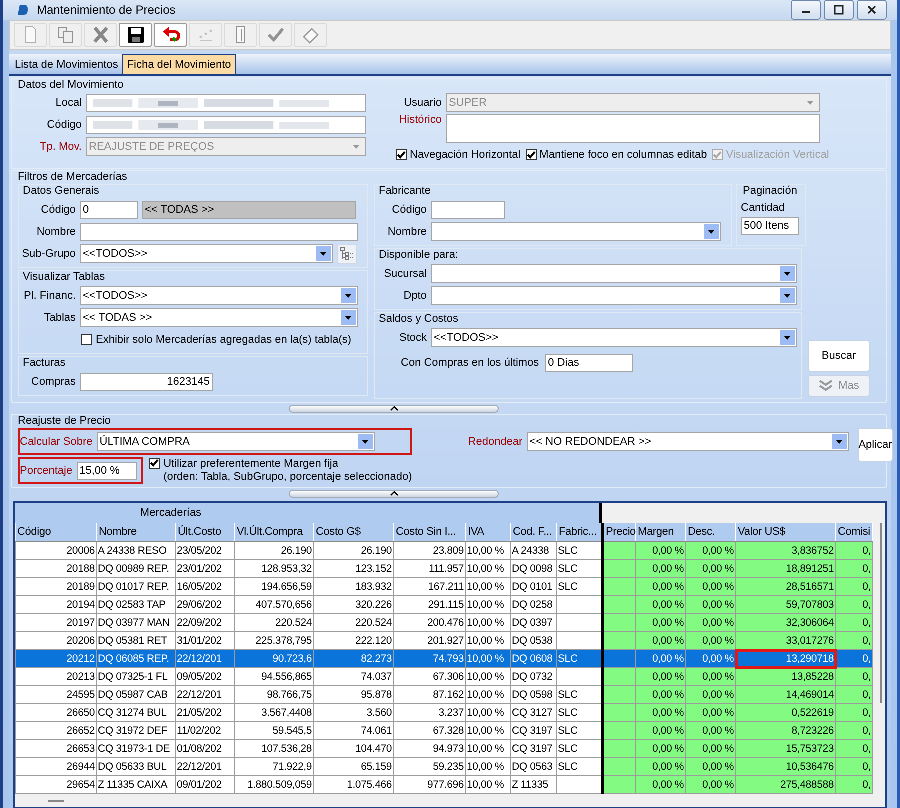 The height and width of the screenshot is (808, 900). I want to click on table-cell: 59,707803, so click(786, 605).